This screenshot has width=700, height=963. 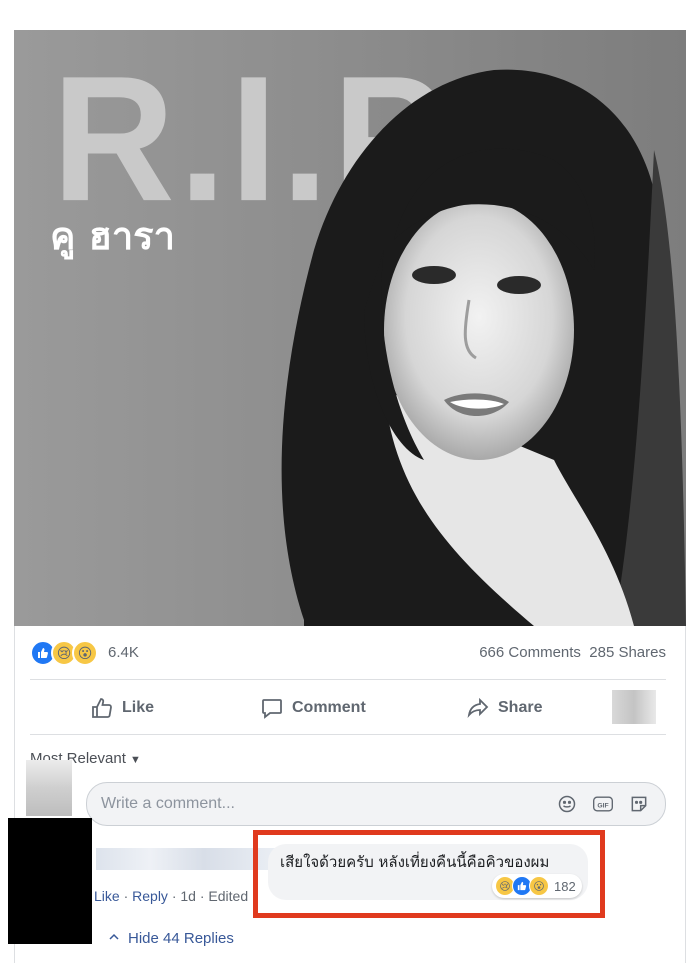 I want to click on caret-down-icon: ▼, so click(x=135, y=760).